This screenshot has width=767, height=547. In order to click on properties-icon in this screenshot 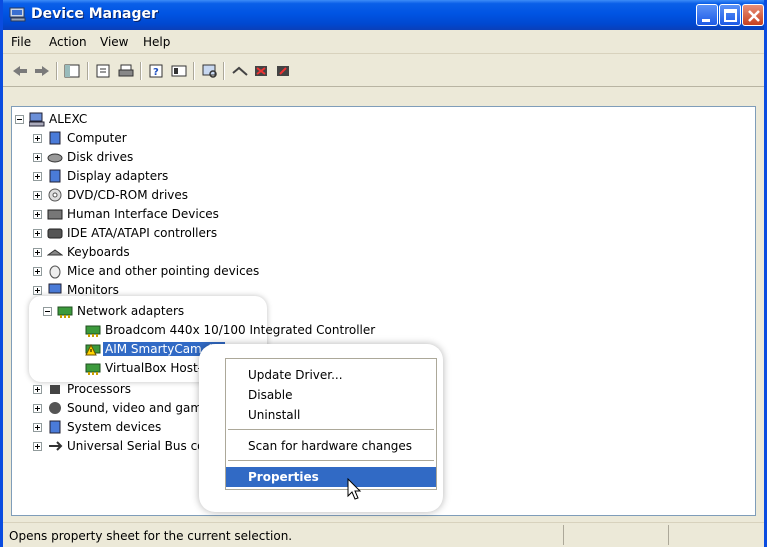, I will do `click(104, 71)`.